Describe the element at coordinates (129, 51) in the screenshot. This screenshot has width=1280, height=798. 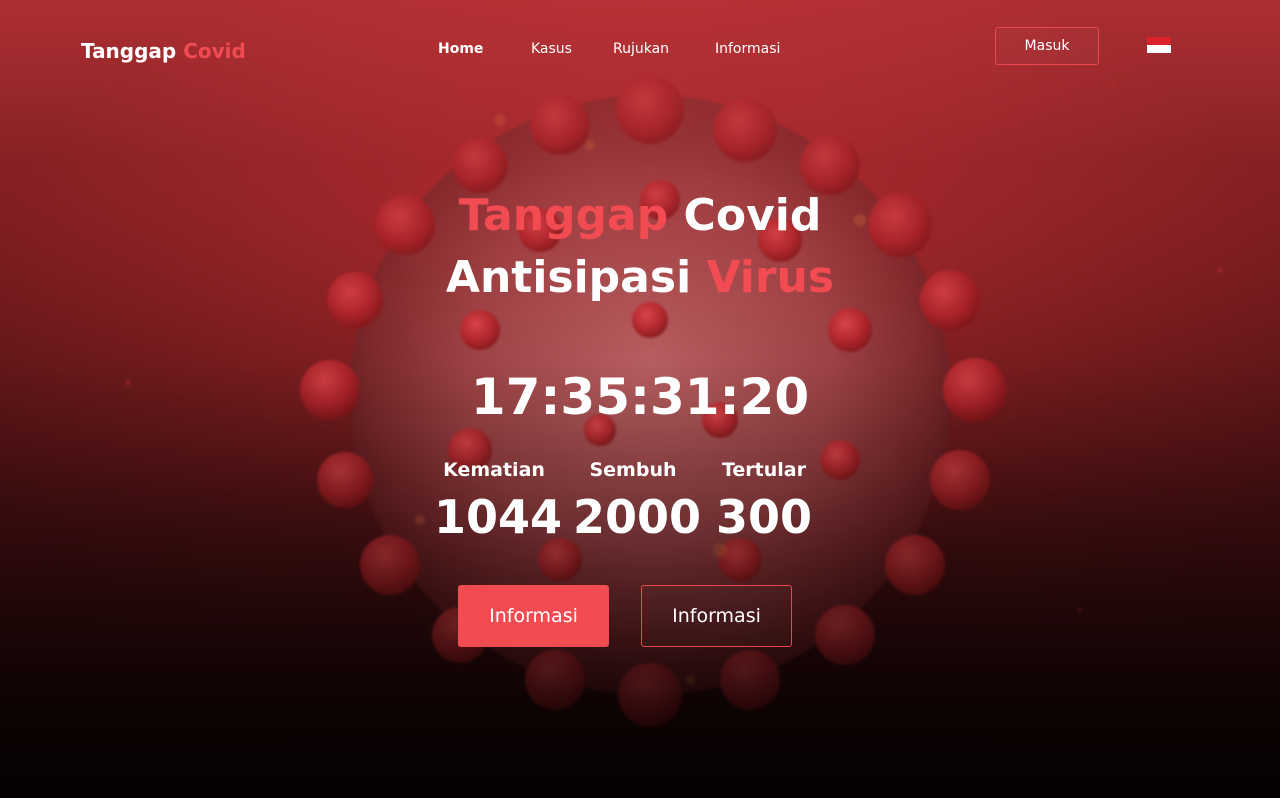
I see `brand-name: Tanggap` at that location.